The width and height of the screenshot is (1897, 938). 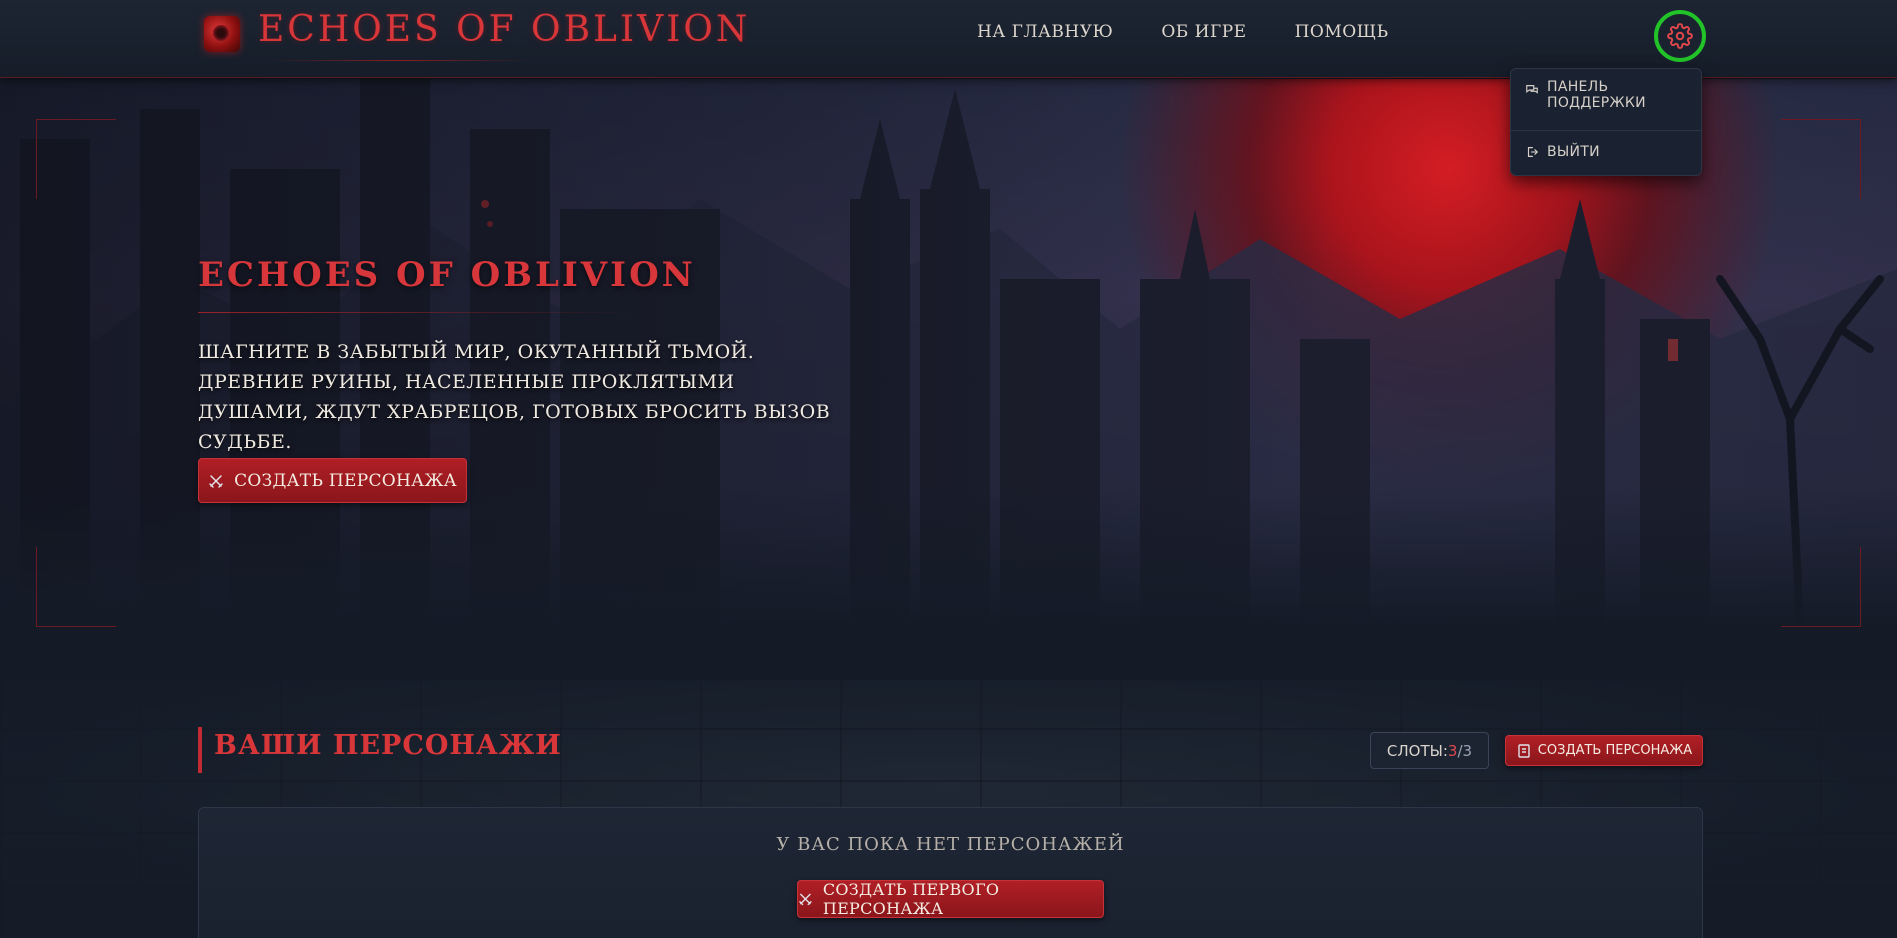 What do you see at coordinates (345, 480) in the screenshot?
I see `hero-create-character-label: СОЗДАТЬ ПЕРСОНАЖА` at bounding box center [345, 480].